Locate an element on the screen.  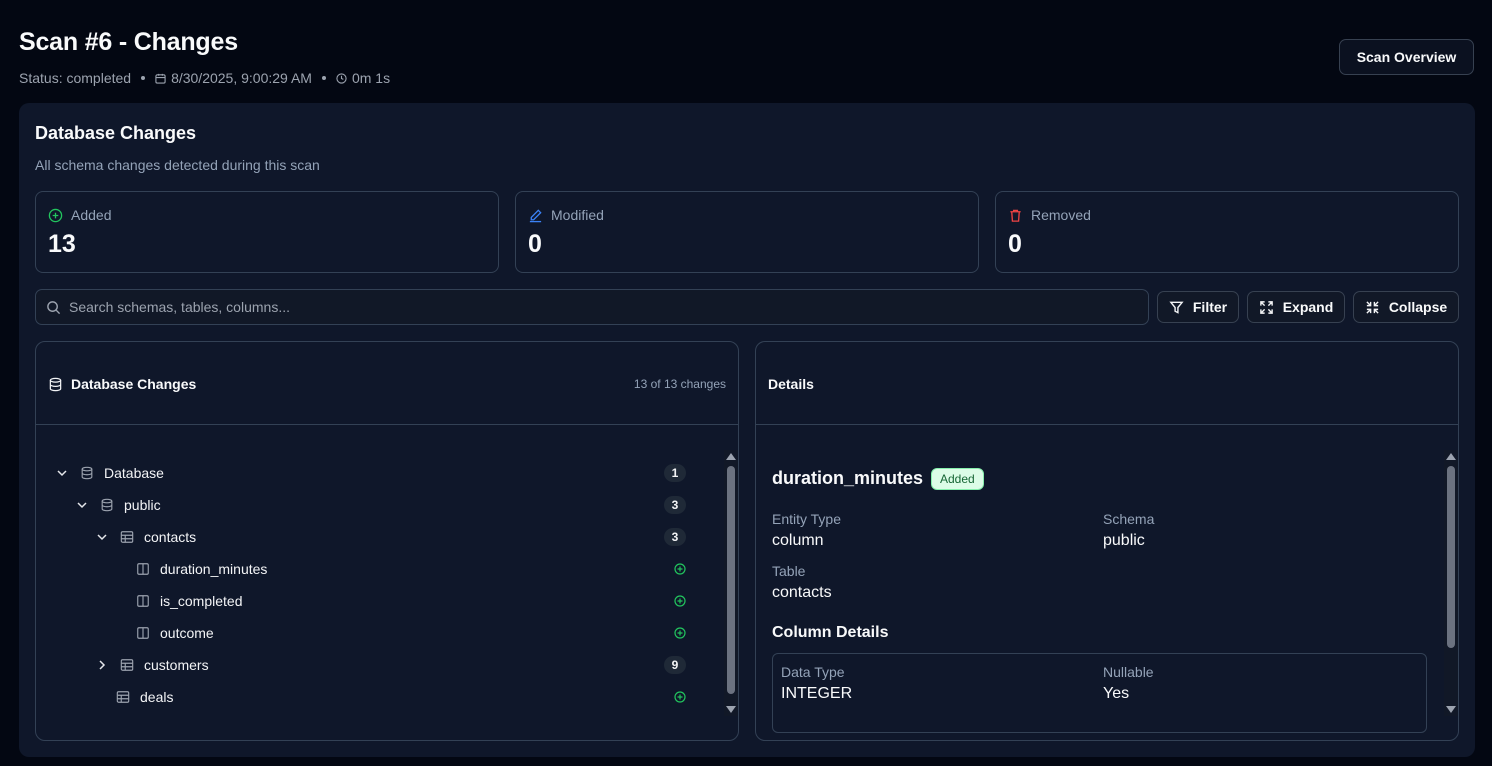
table-label: Table is located at coordinates (789, 571).